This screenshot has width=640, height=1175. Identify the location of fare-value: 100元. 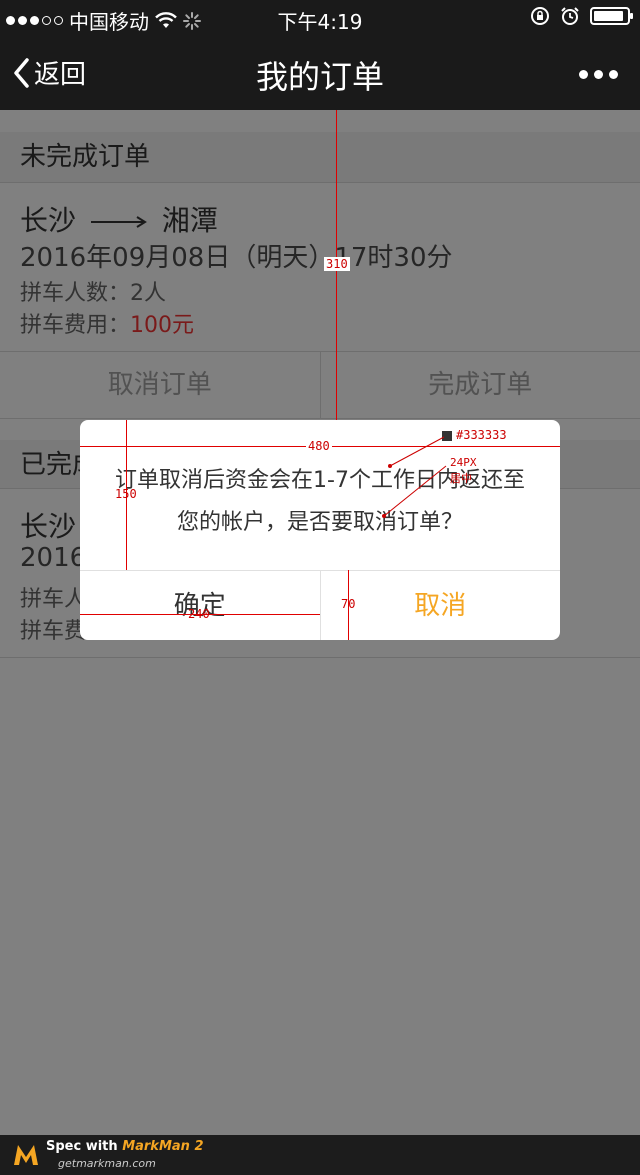
(162, 325).